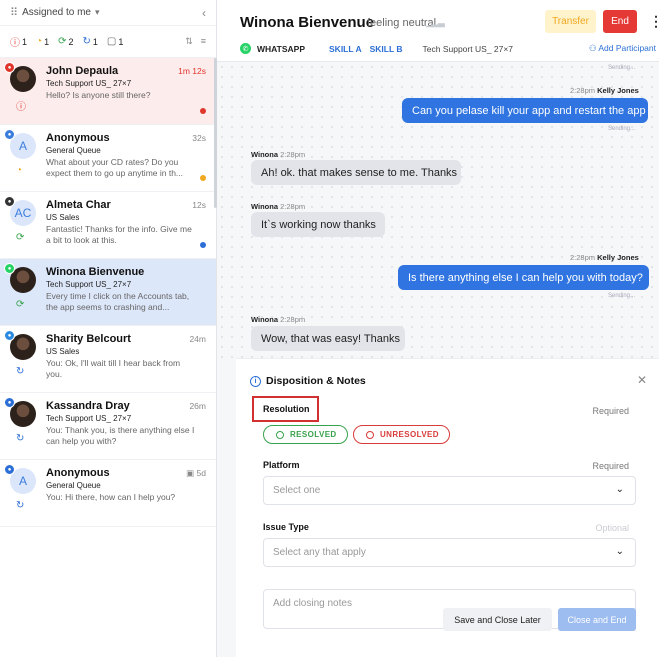 The width and height of the screenshot is (659, 657). Describe the element at coordinates (449, 552) in the screenshot. I see `issue-type-select: Select any that apply ⌄` at that location.